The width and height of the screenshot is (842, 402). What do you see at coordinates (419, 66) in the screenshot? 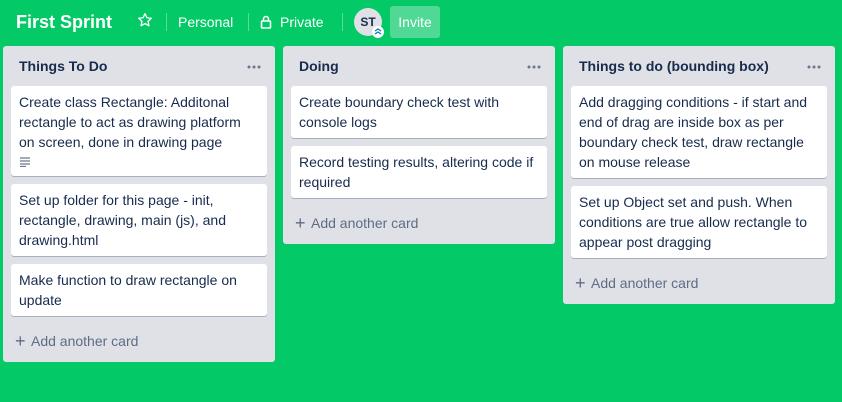
I see `list-header: Doing` at bounding box center [419, 66].